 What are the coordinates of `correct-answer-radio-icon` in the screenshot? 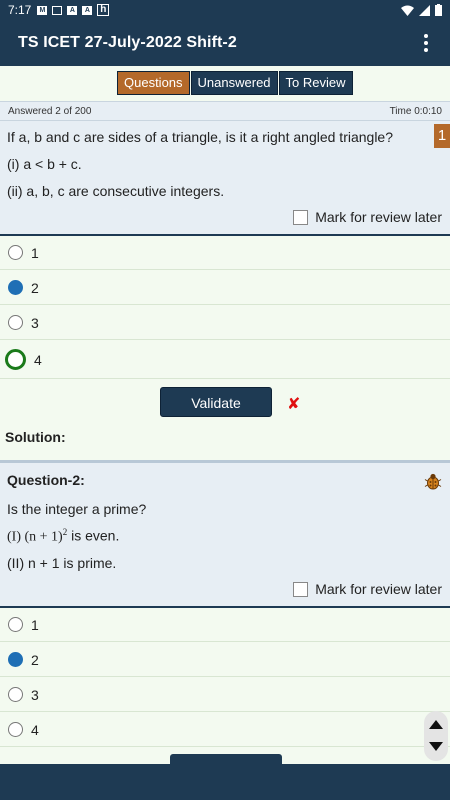 It's located at (15, 359).